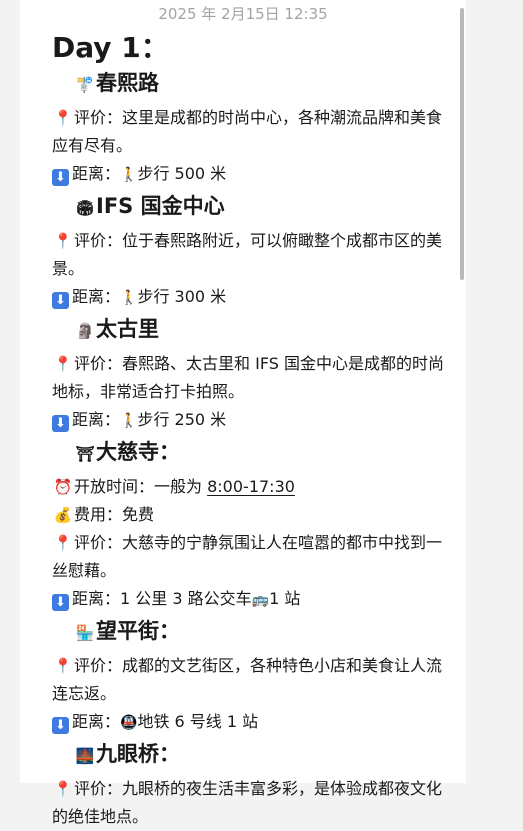  I want to click on bus-icon: 🚌, so click(260, 600).